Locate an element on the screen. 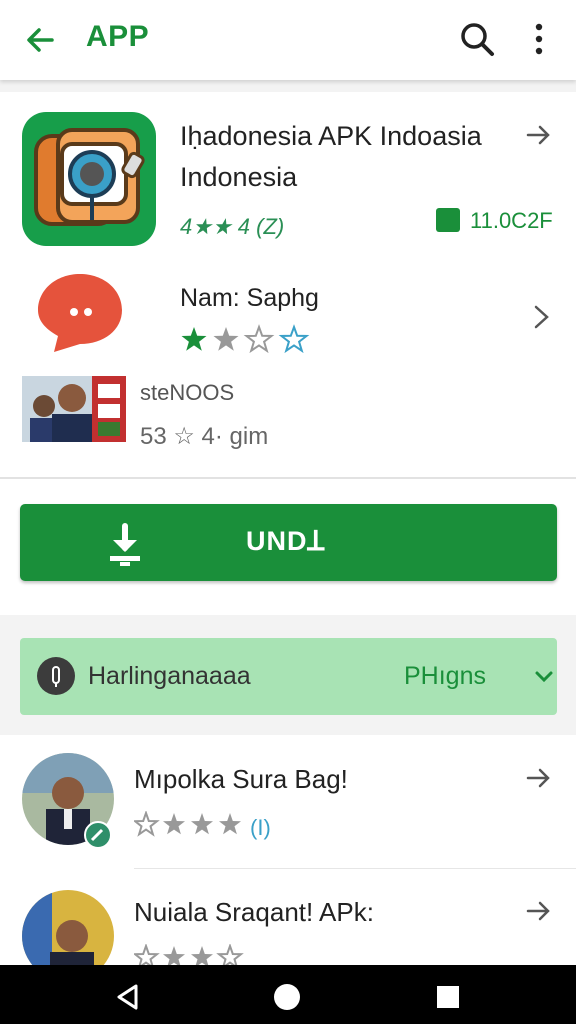 The image size is (576, 1024). avatar is located at coordinates (68, 927).